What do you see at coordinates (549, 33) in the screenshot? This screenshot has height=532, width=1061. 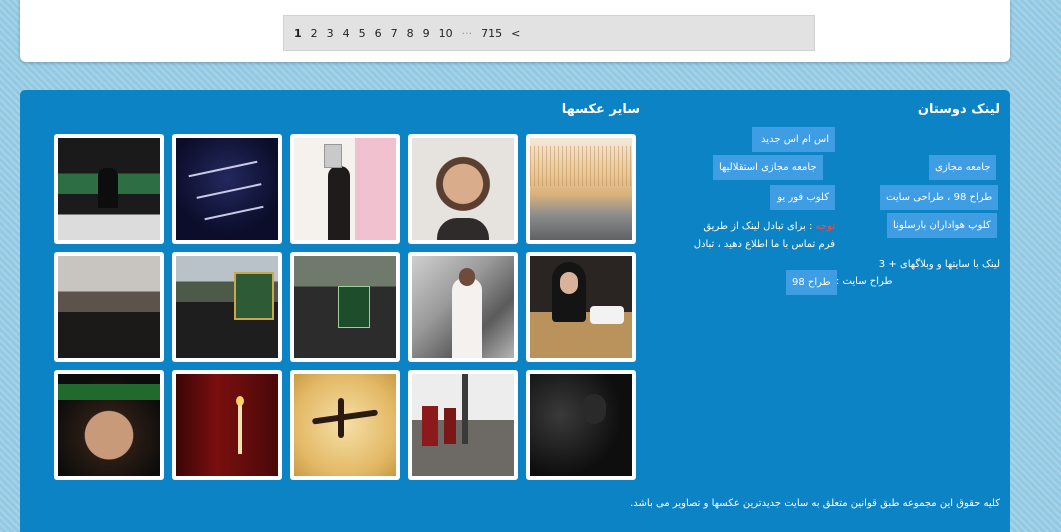 I see `pagination: 1 2 3 4 5 6 7 8 9 10 ··· 715 <` at bounding box center [549, 33].